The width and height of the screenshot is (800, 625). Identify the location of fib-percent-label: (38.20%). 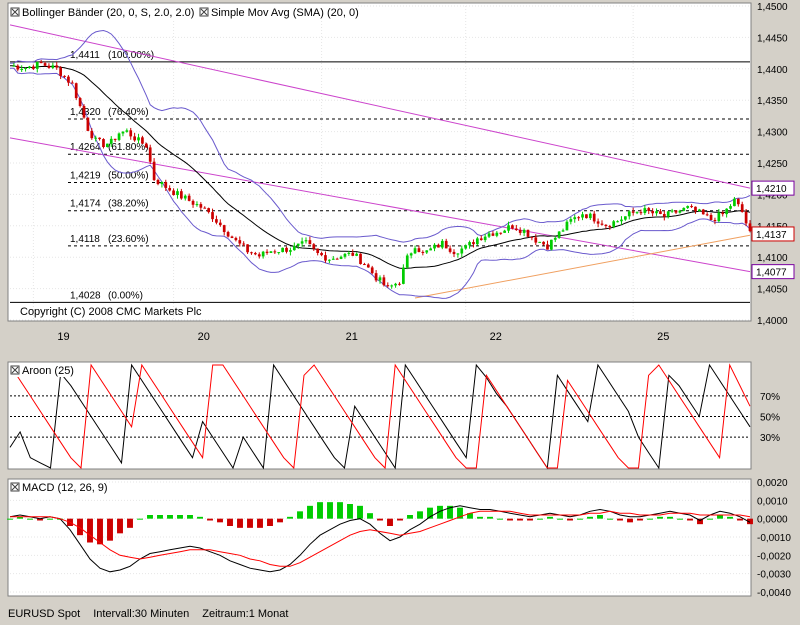
(128, 204).